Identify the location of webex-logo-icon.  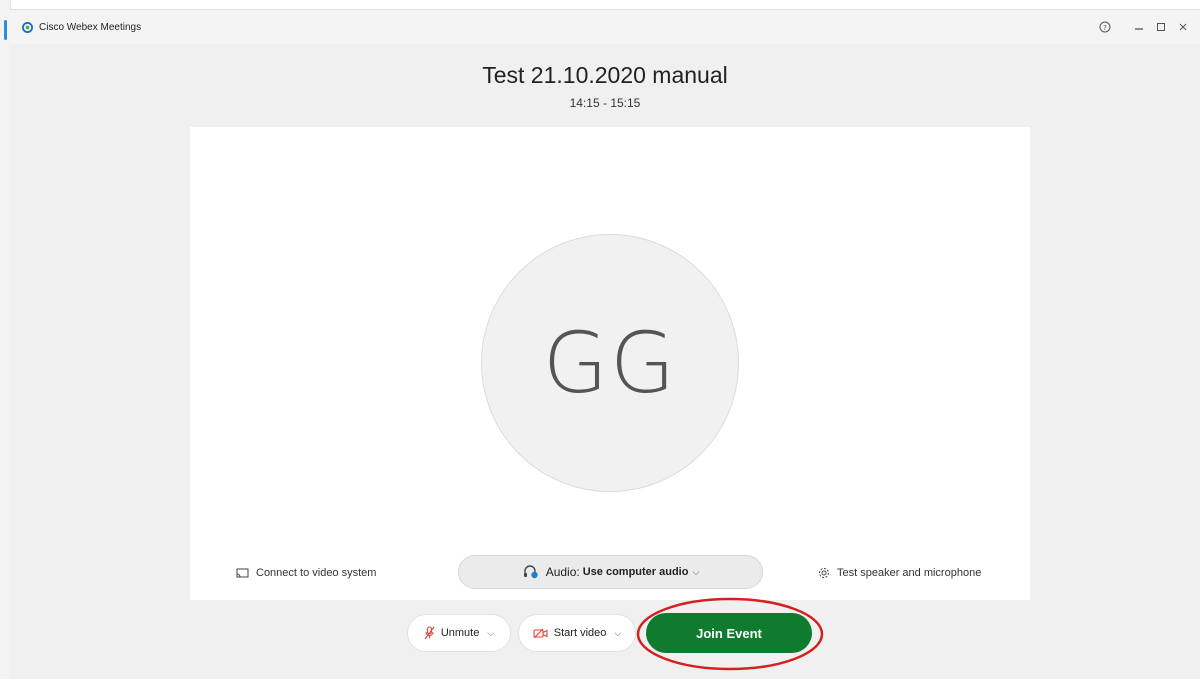
(27, 27).